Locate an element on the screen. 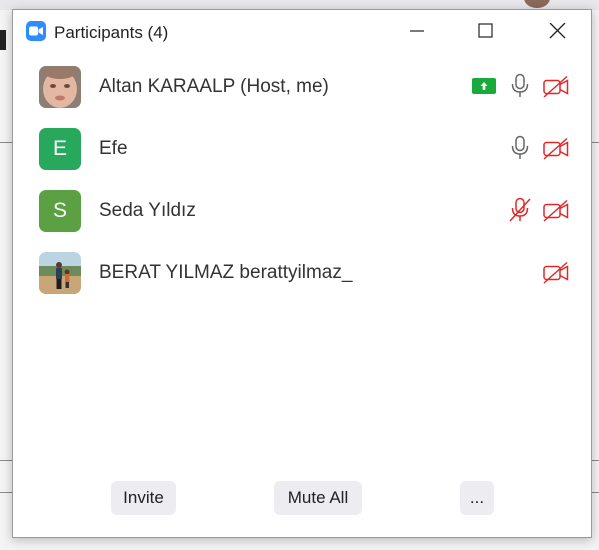  close-icon is located at coordinates (557, 31).